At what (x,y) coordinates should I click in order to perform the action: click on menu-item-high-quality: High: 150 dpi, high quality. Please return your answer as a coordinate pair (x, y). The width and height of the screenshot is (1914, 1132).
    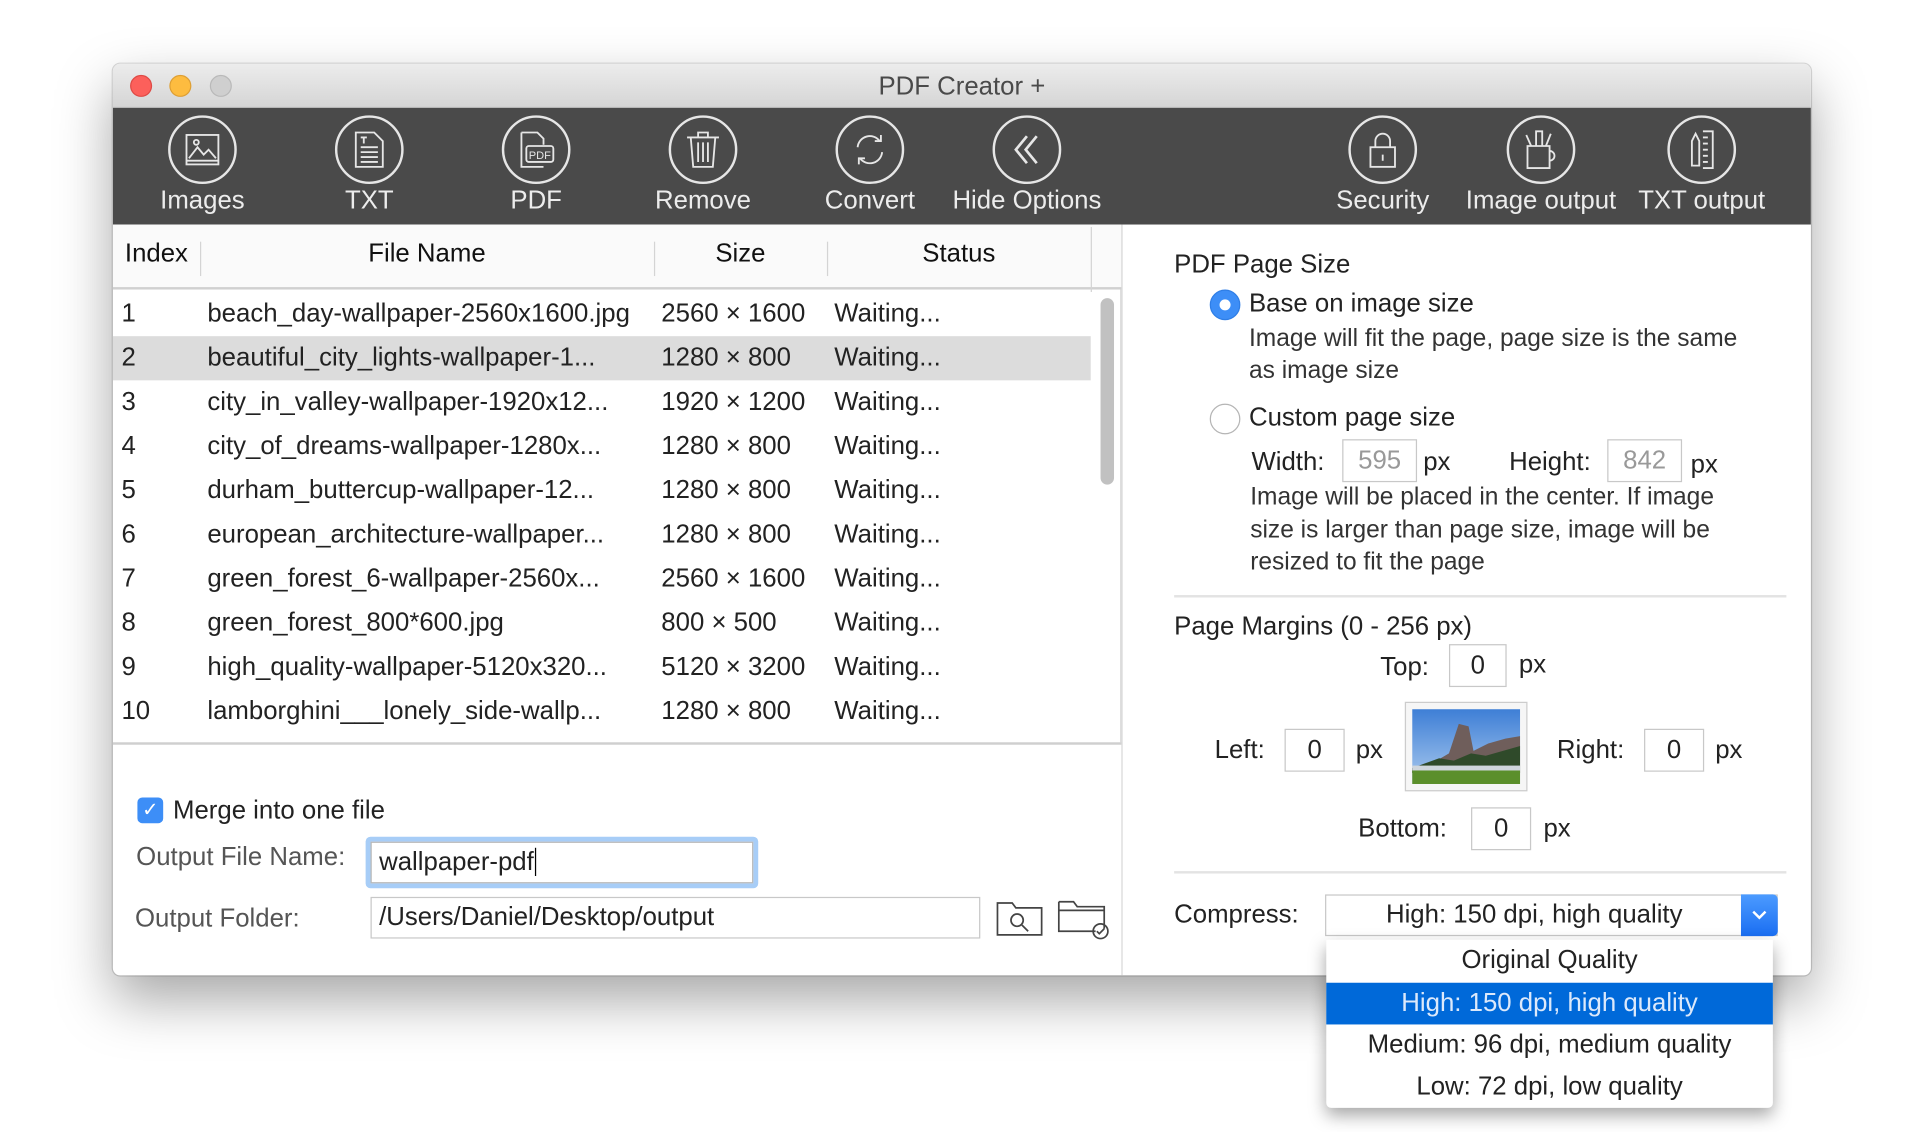
    Looking at the image, I should click on (1549, 1003).